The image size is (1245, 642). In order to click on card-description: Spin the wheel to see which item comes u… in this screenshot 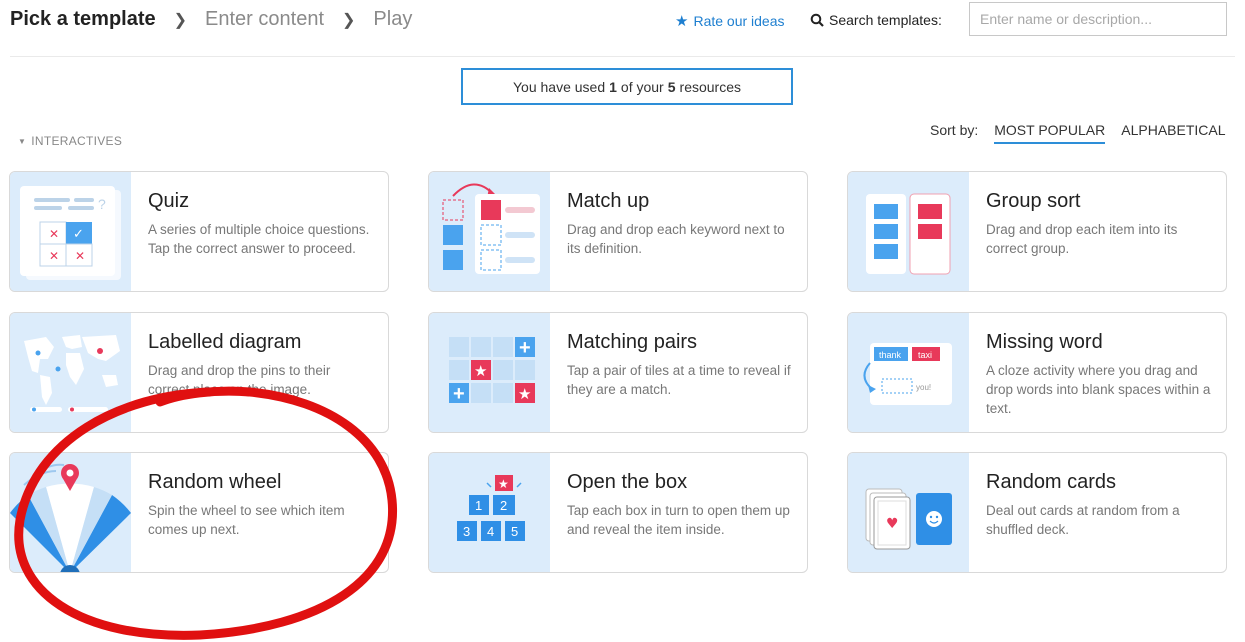, I will do `click(246, 520)`.